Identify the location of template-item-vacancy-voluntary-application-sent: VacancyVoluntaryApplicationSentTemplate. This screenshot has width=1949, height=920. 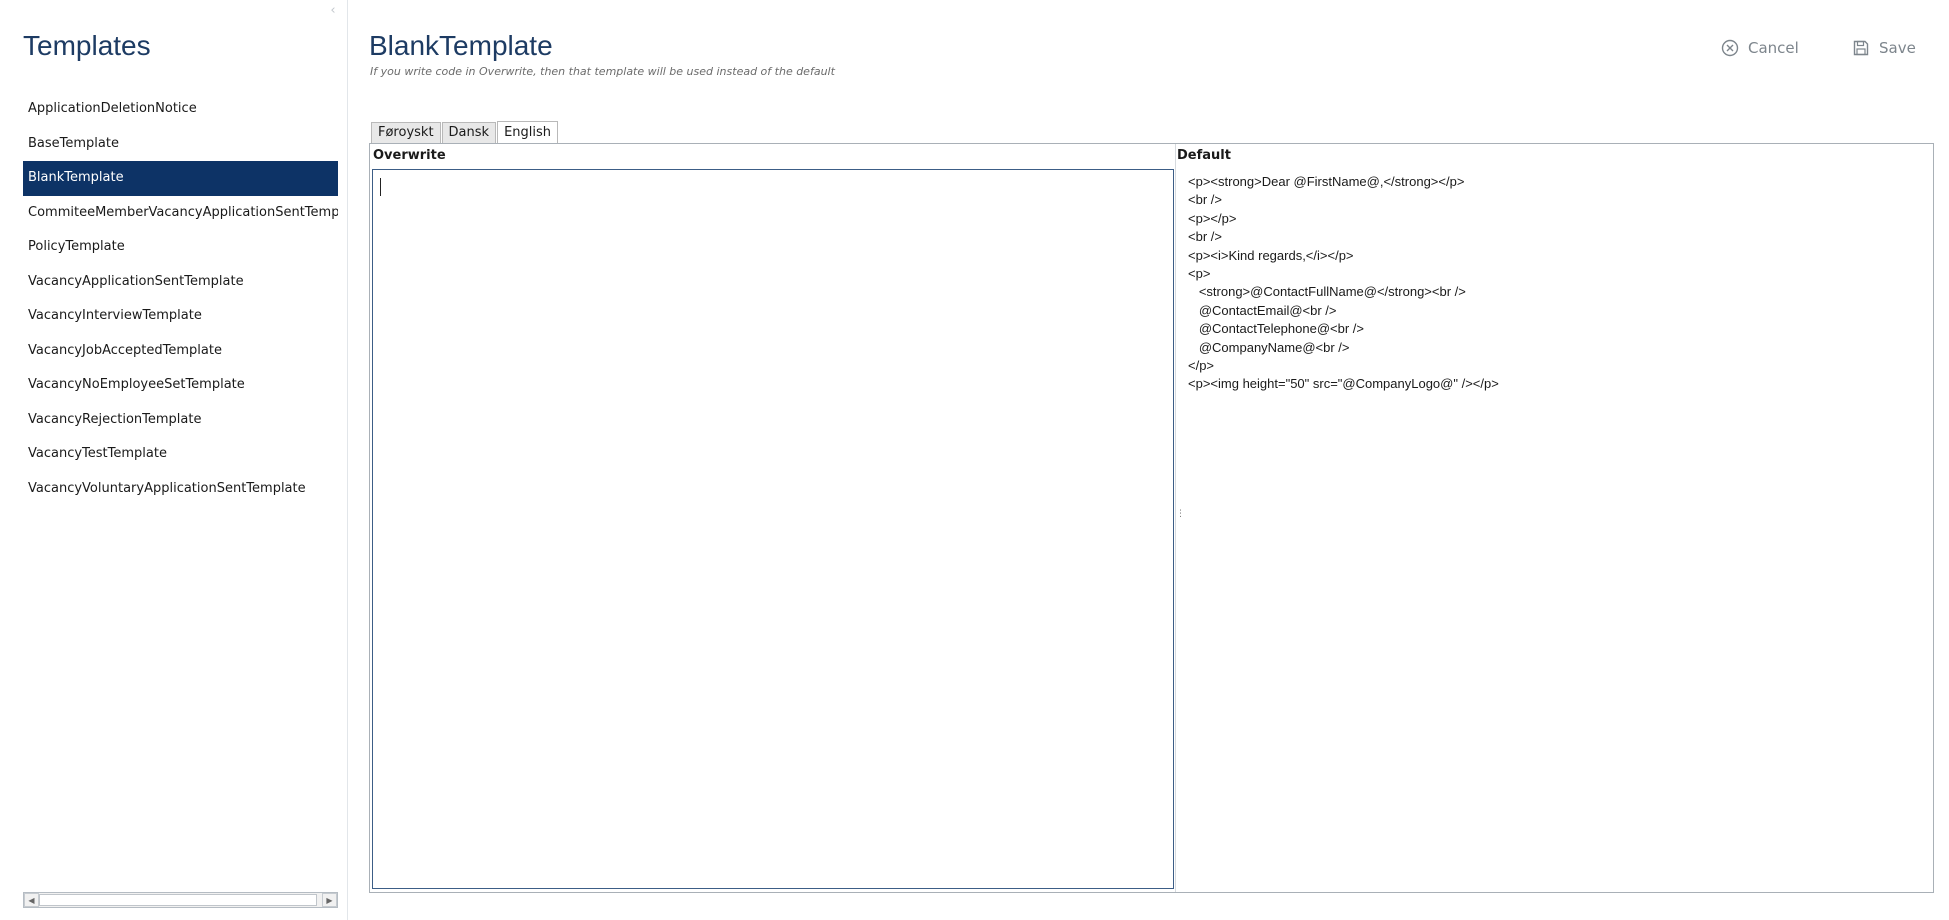
(180, 489).